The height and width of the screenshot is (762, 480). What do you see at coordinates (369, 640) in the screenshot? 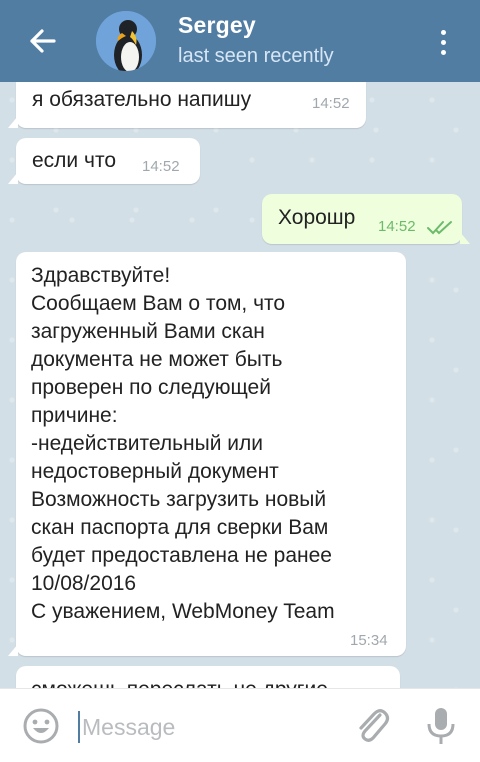
I see `message-time: 15:34` at bounding box center [369, 640].